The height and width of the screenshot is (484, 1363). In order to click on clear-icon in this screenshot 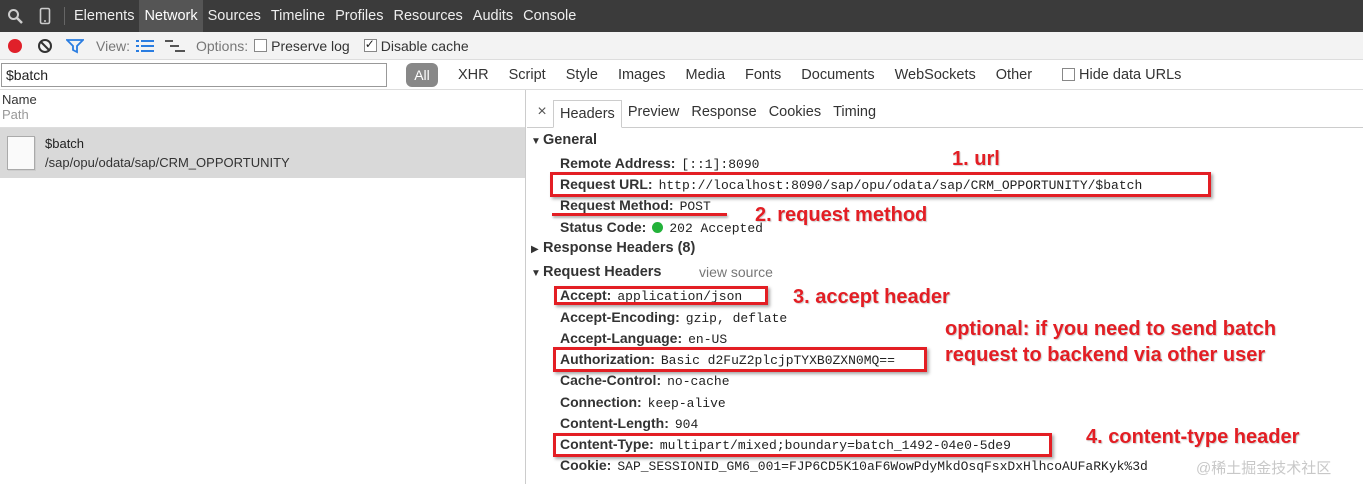, I will do `click(45, 45)`.